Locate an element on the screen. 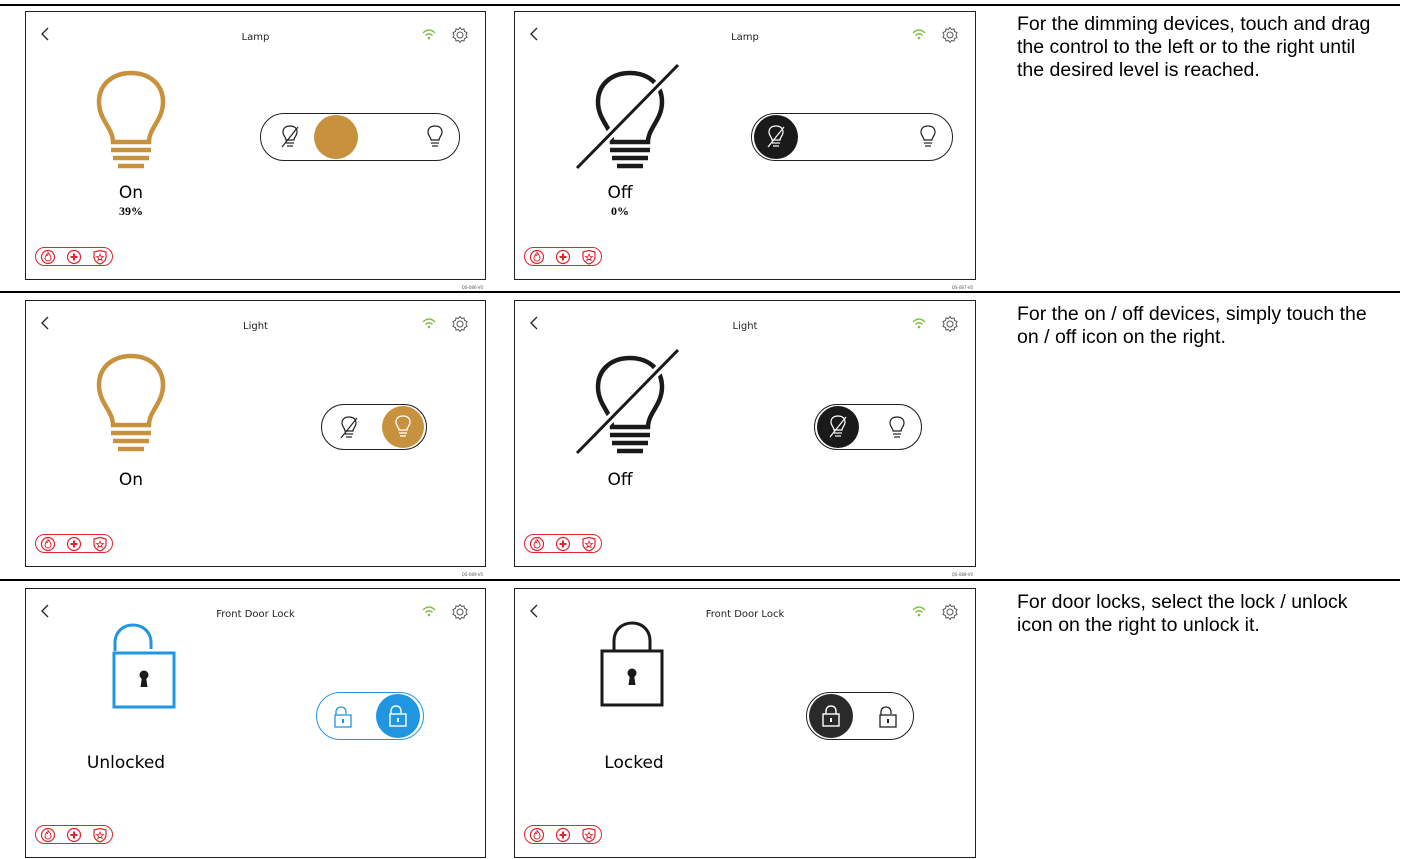 This screenshot has width=1406, height=859. device-state: Locked is located at coordinates (634, 763).